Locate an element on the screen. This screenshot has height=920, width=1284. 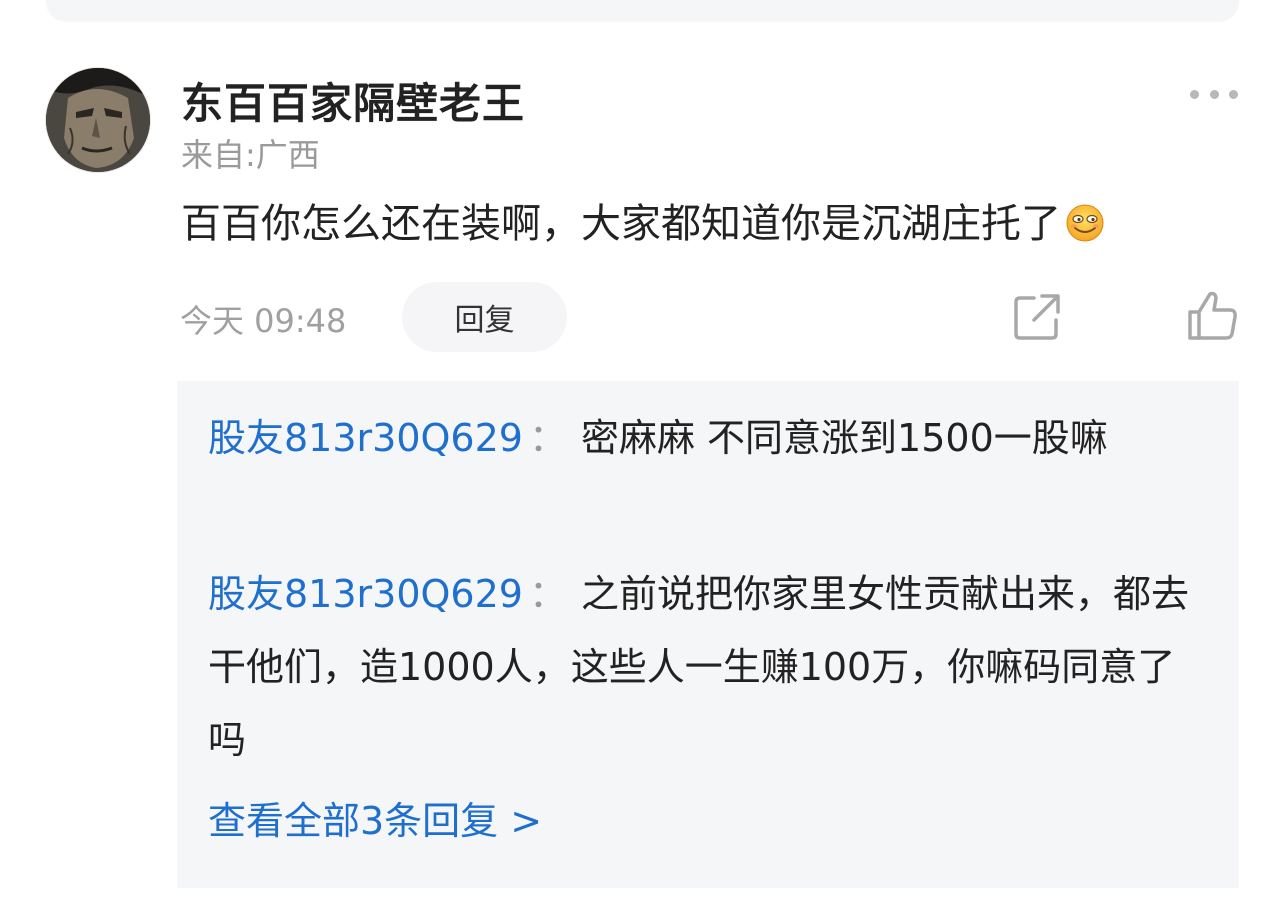
previous-card-bottom is located at coordinates (642, 11).